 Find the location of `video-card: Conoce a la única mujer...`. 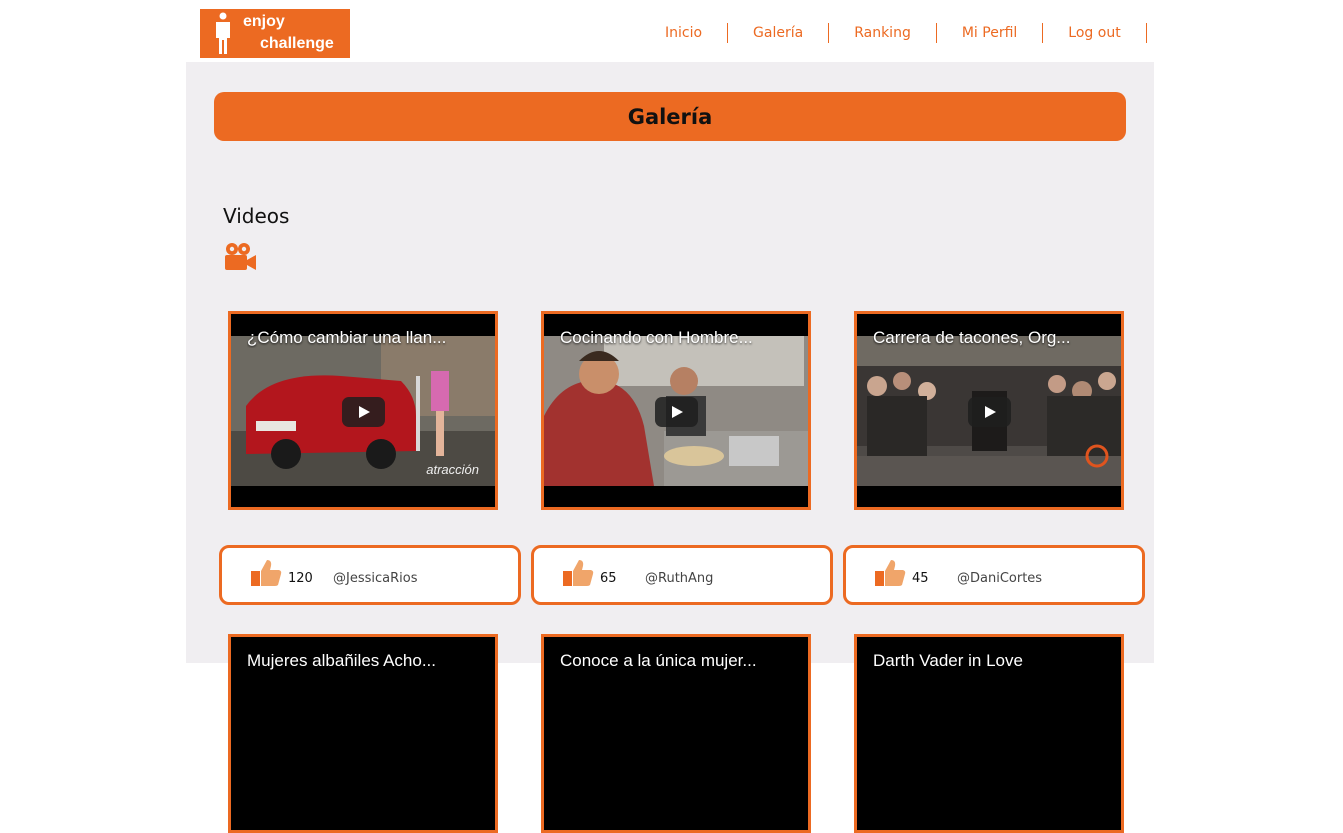

video-card: Conoce a la única mujer... is located at coordinates (676, 733).